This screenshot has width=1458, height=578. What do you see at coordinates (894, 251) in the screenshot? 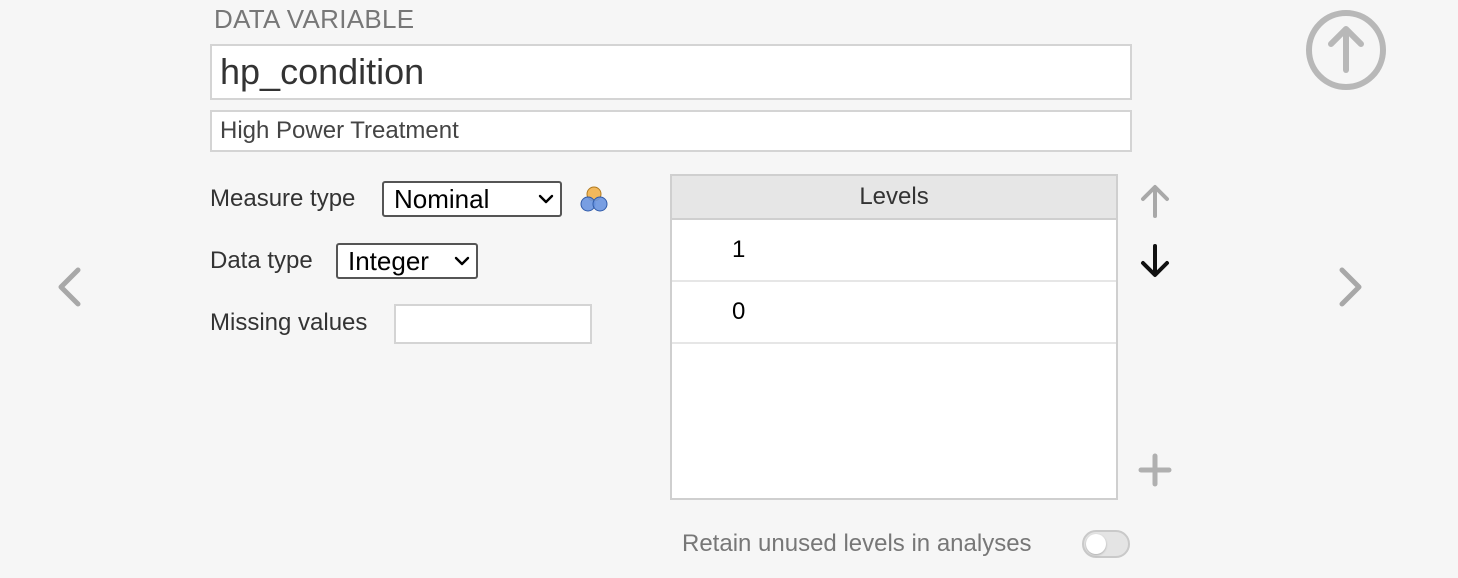
I see `level-item: 1` at bounding box center [894, 251].